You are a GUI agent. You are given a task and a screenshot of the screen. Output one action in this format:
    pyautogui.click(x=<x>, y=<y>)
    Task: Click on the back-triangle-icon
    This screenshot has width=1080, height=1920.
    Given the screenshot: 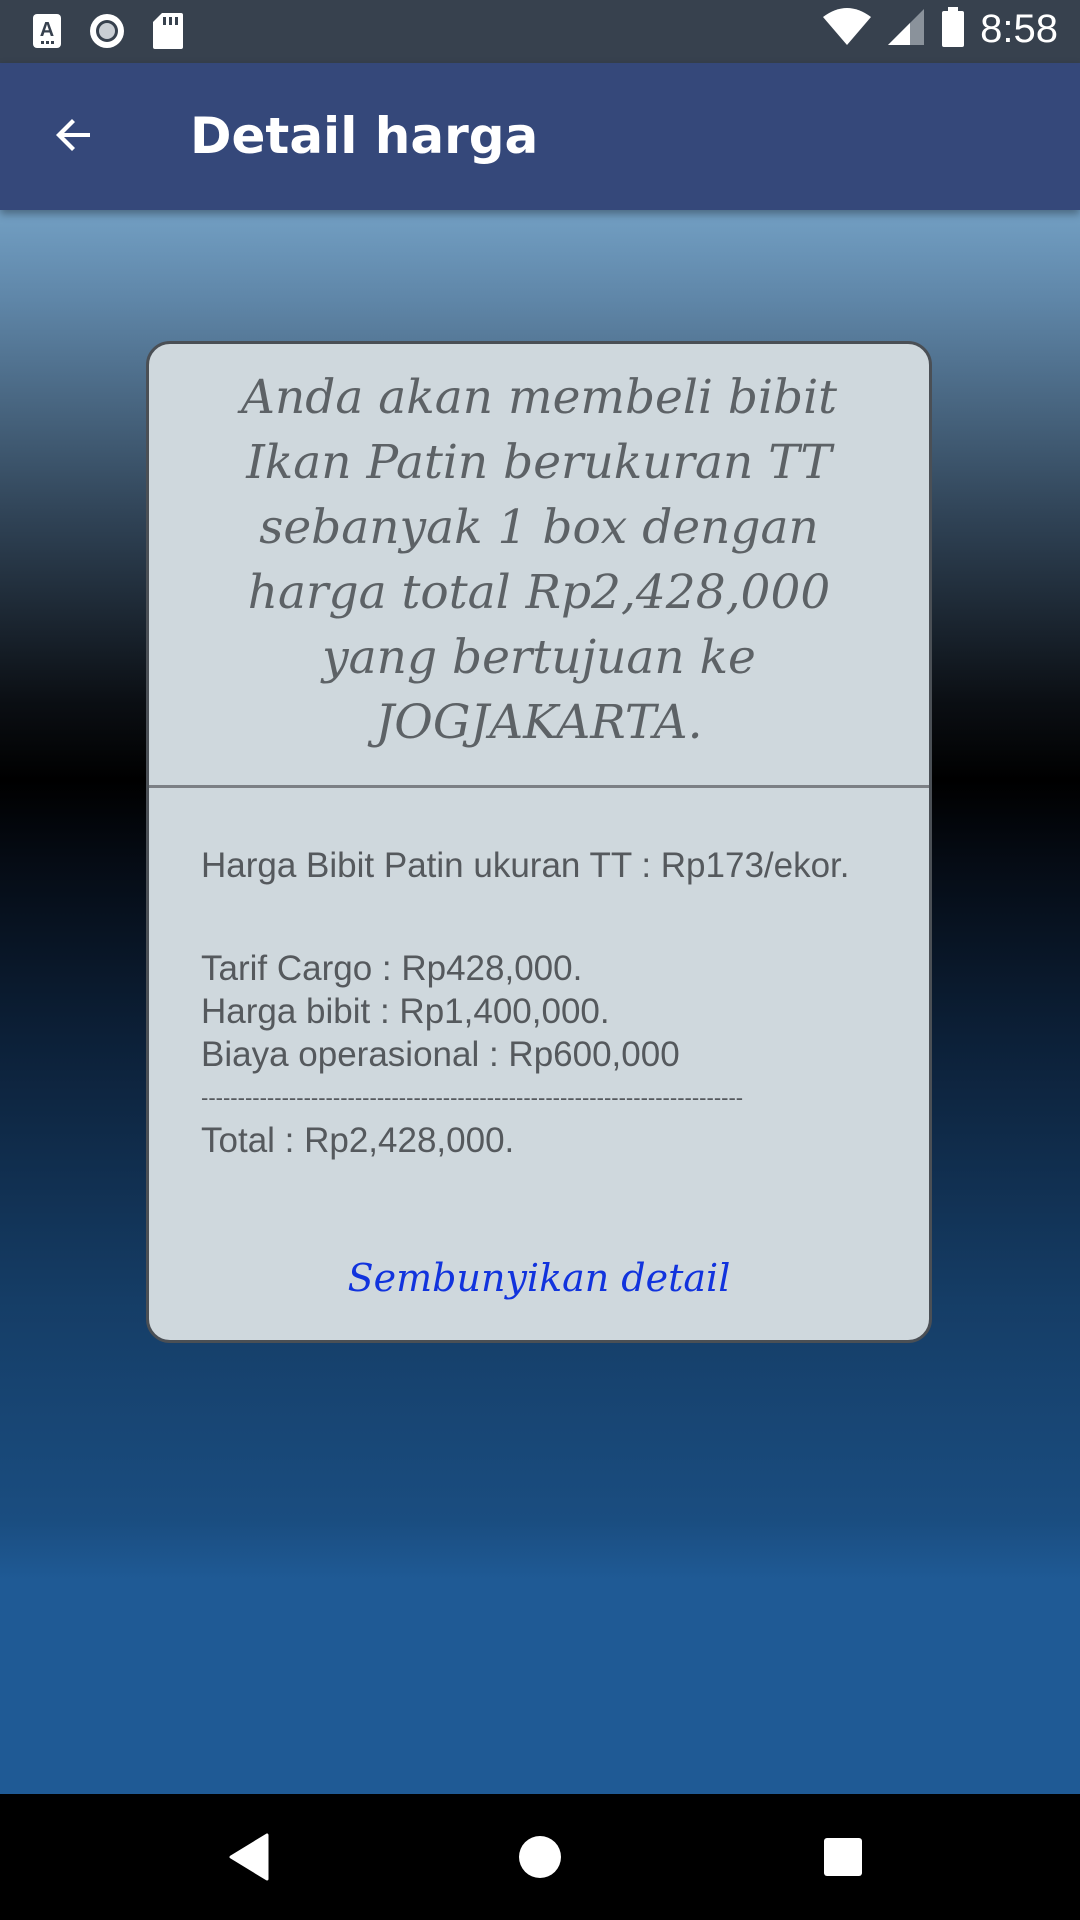 What is the action you would take?
    pyautogui.click(x=249, y=1857)
    